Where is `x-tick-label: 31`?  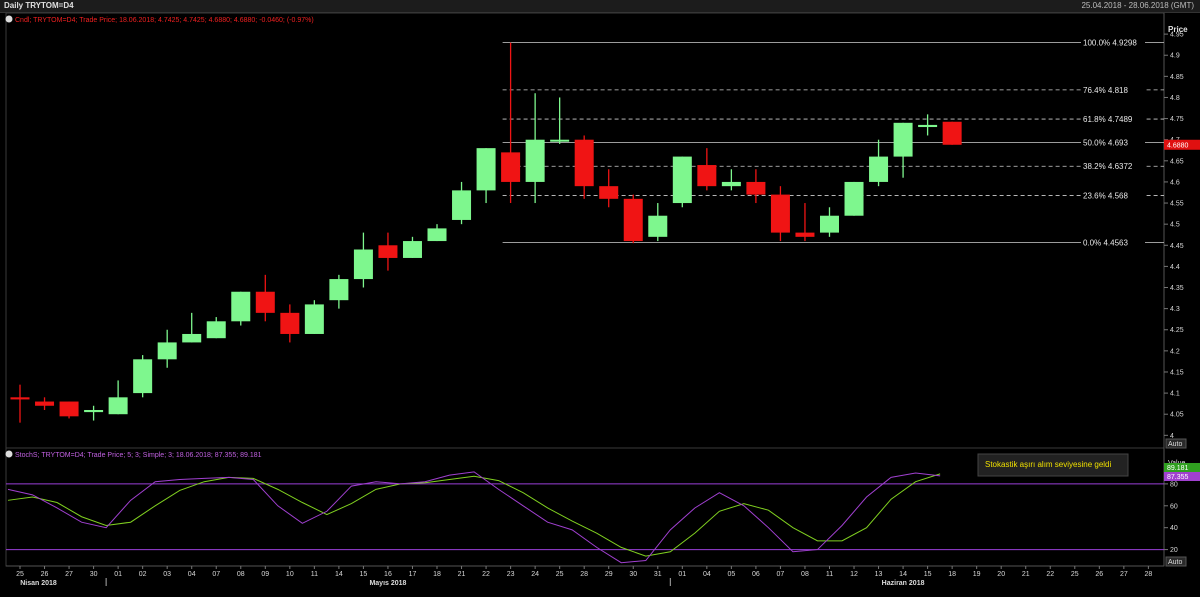
x-tick-label: 31 is located at coordinates (658, 574).